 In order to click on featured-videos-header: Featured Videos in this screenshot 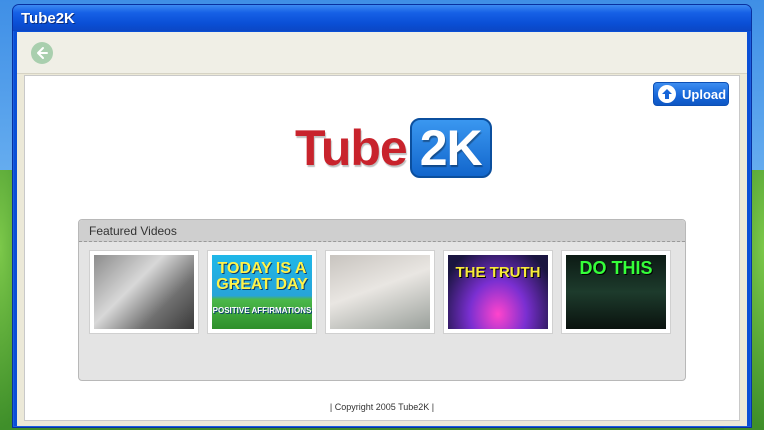, I will do `click(382, 231)`.